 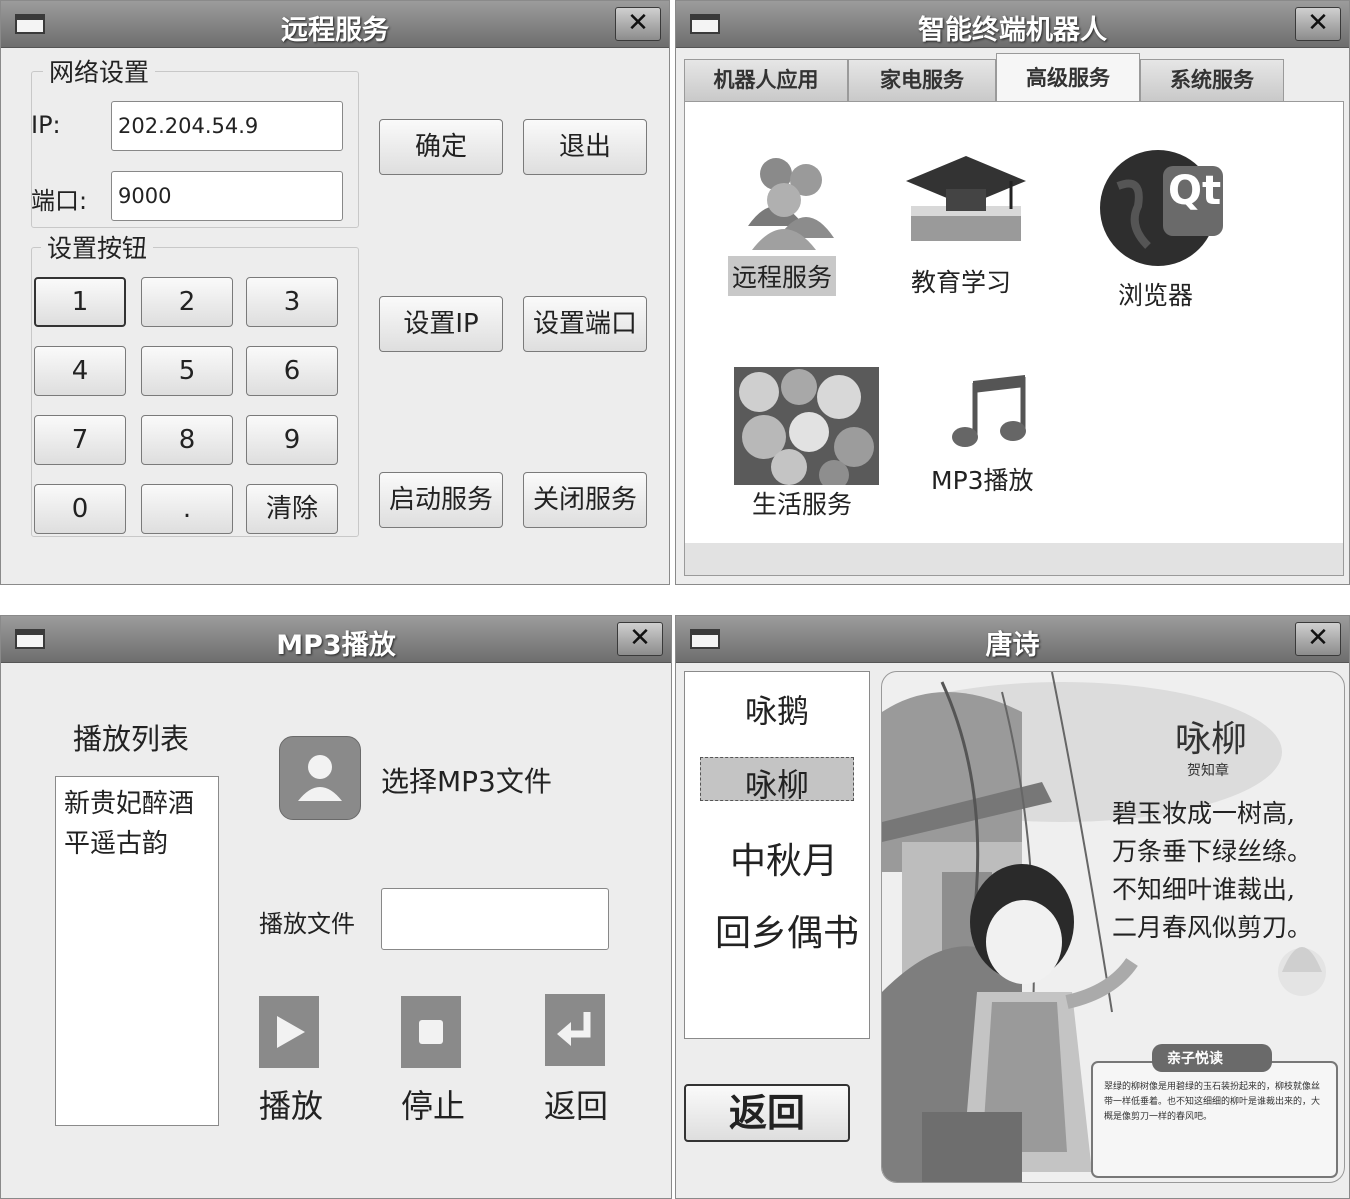 What do you see at coordinates (1014, 559) in the screenshot?
I see `panel-bottom-strip` at bounding box center [1014, 559].